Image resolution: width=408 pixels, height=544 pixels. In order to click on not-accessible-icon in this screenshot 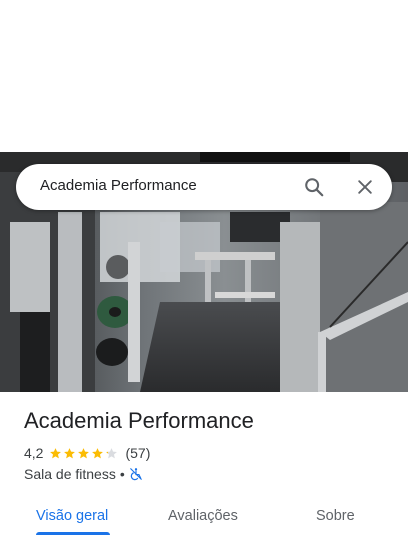, I will do `click(136, 474)`.